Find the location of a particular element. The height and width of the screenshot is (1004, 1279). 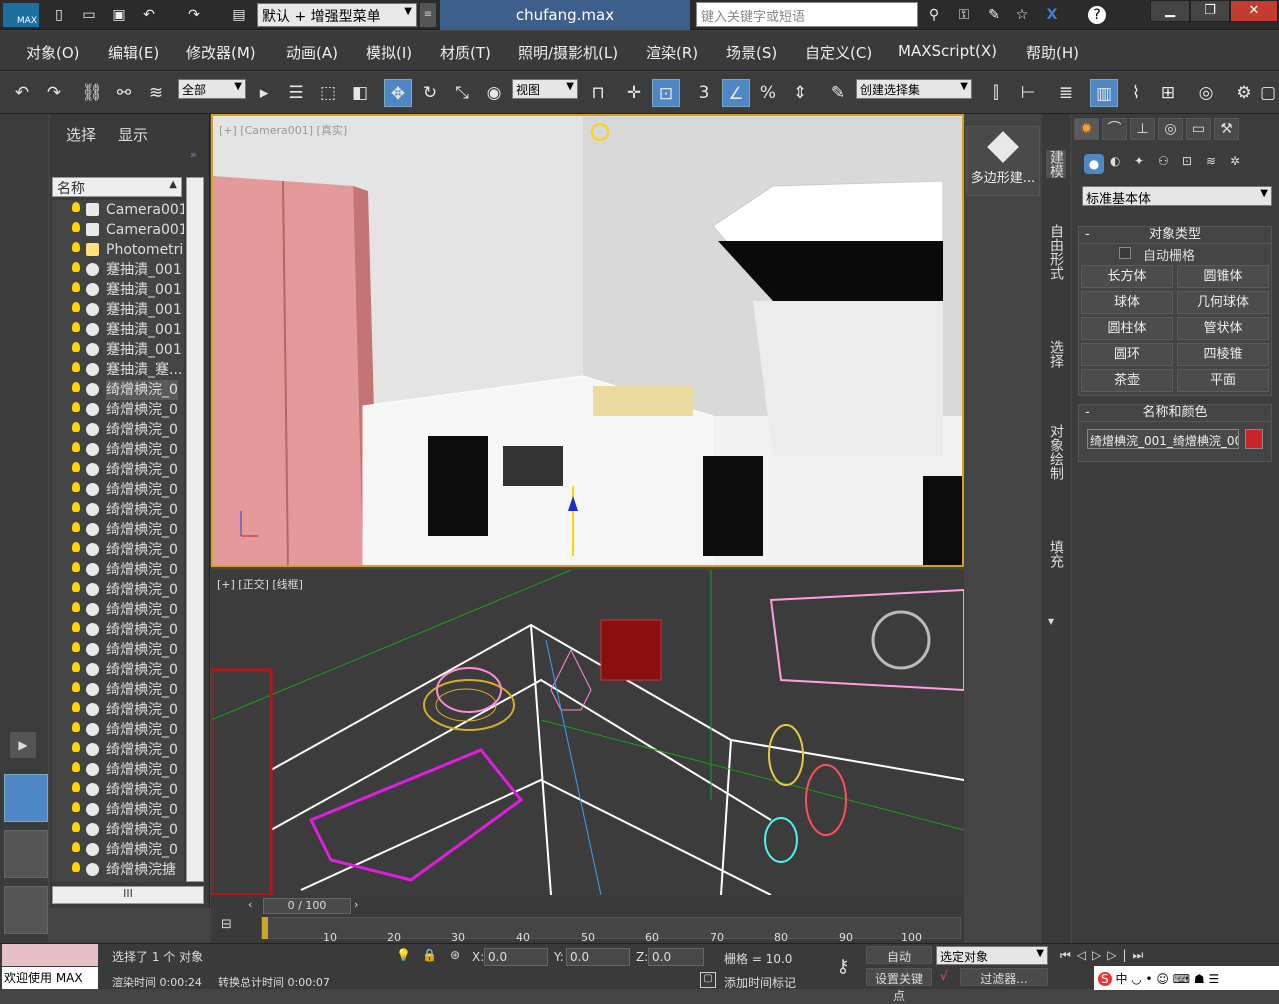

expand-arrows-icon: » is located at coordinates (193, 154).